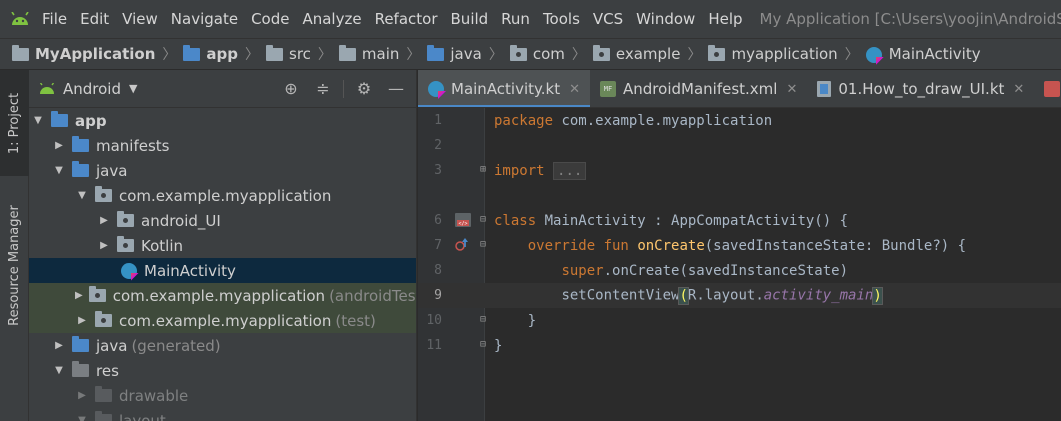 This screenshot has width=1061, height=421. Describe the element at coordinates (934, 54) in the screenshot. I see `breadcrumb-label: MainActivity` at that location.